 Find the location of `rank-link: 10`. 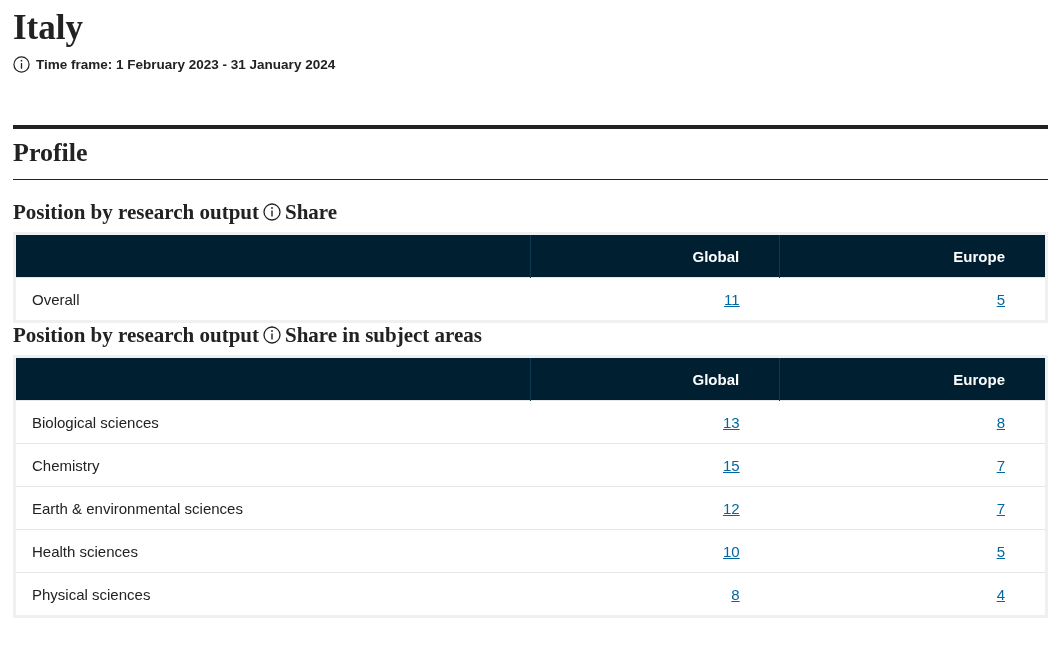

rank-link: 10 is located at coordinates (731, 551).